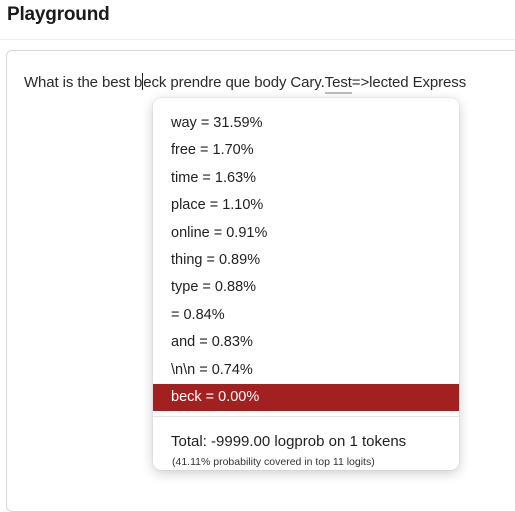 Image resolution: width=515 pixels, height=512 pixels. What do you see at coordinates (306, 178) in the screenshot?
I see `token-probability-item: time = 1.63%` at bounding box center [306, 178].